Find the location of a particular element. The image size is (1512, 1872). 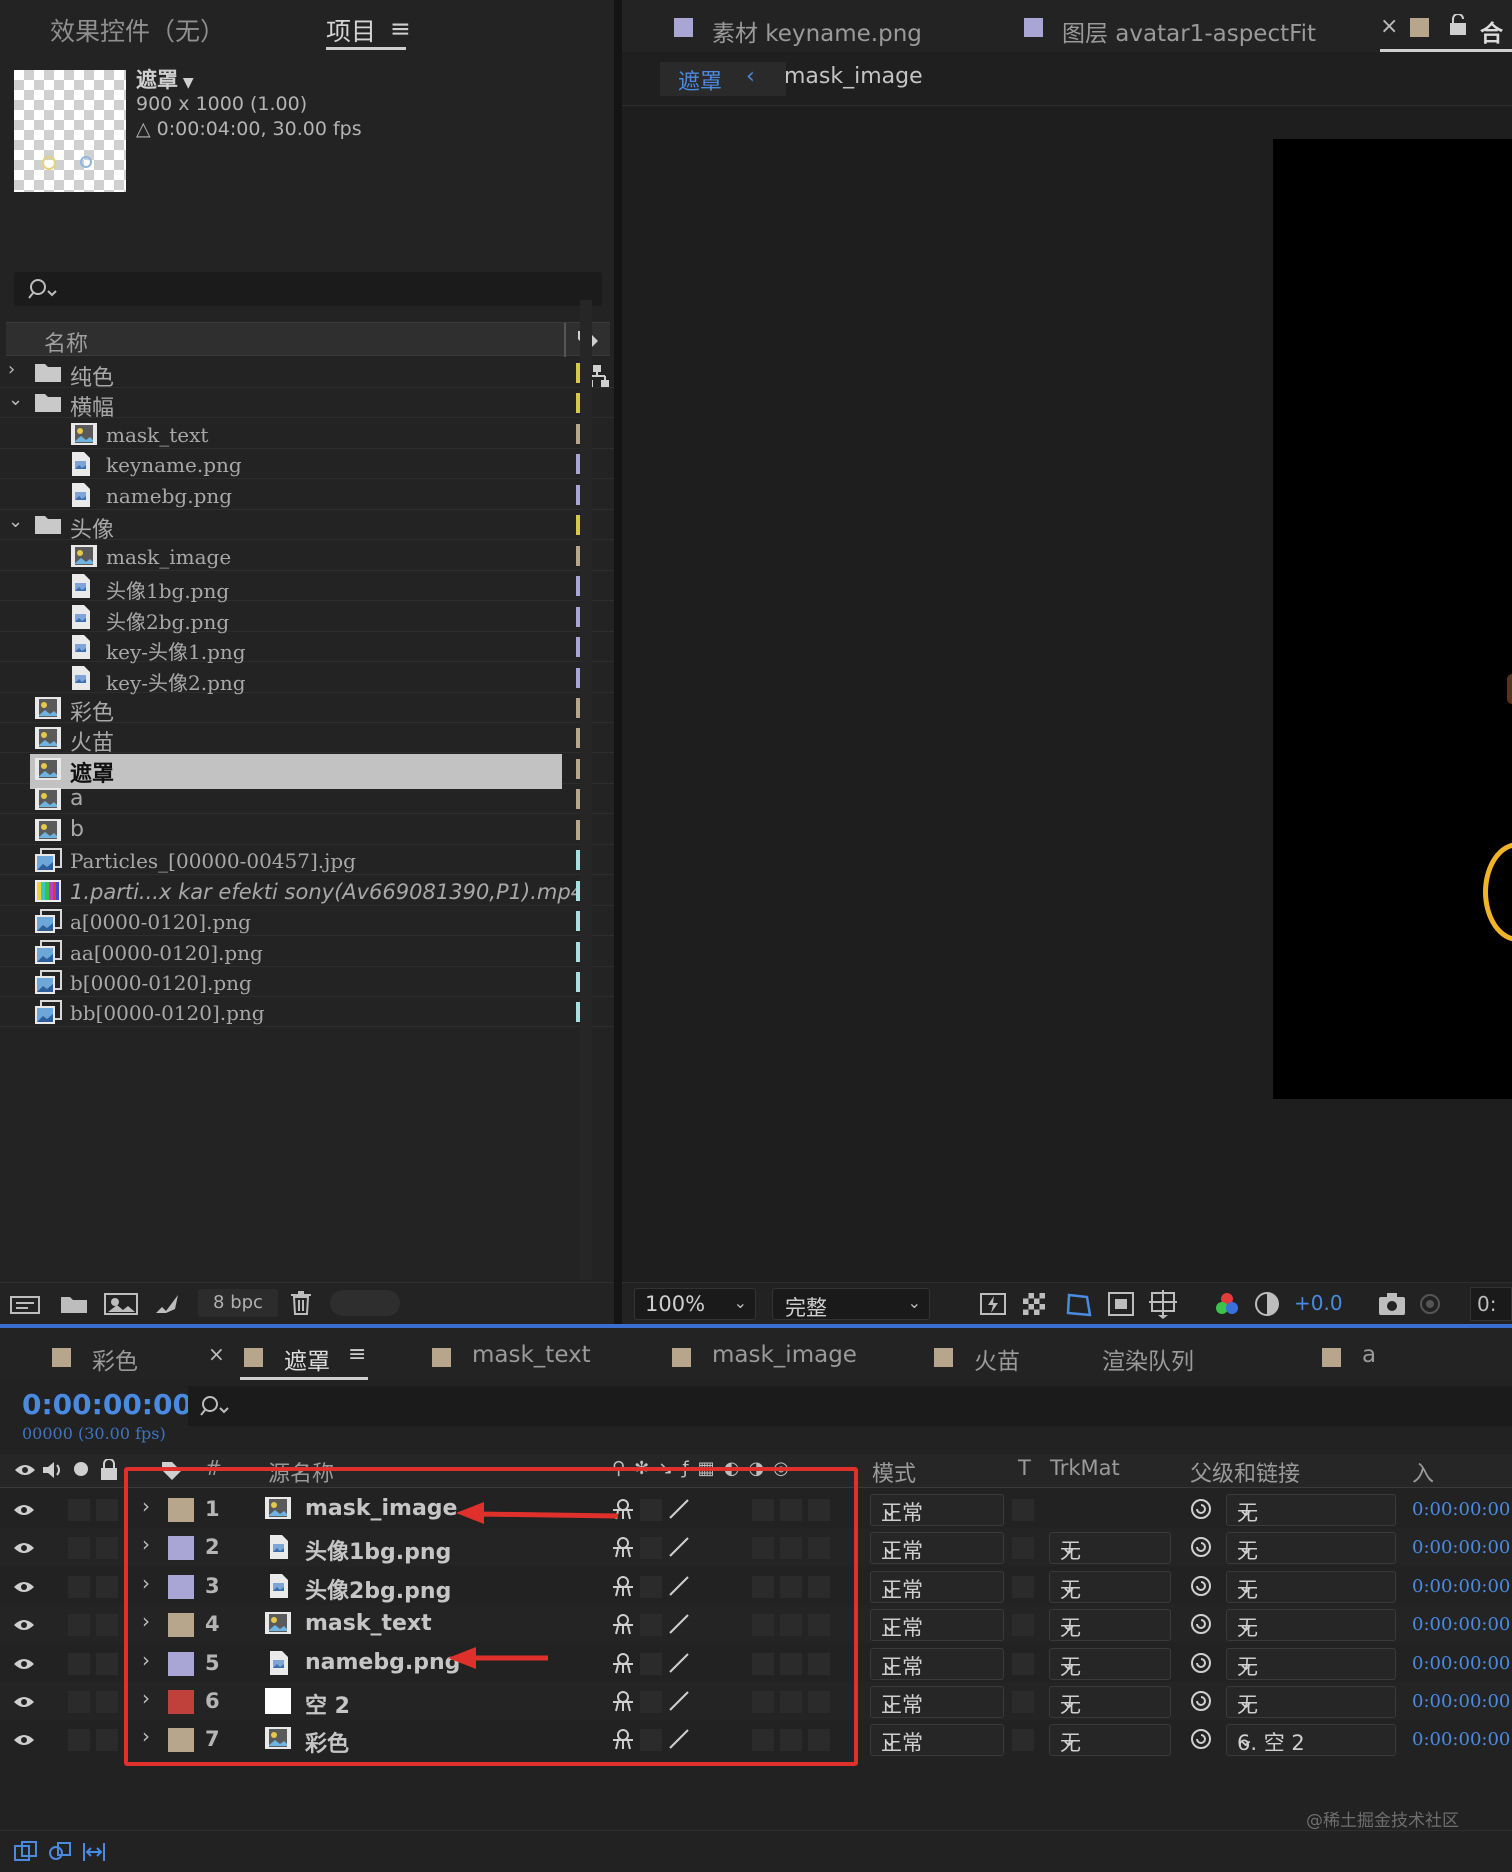

new-composition-icon is located at coordinates (121, 1304).